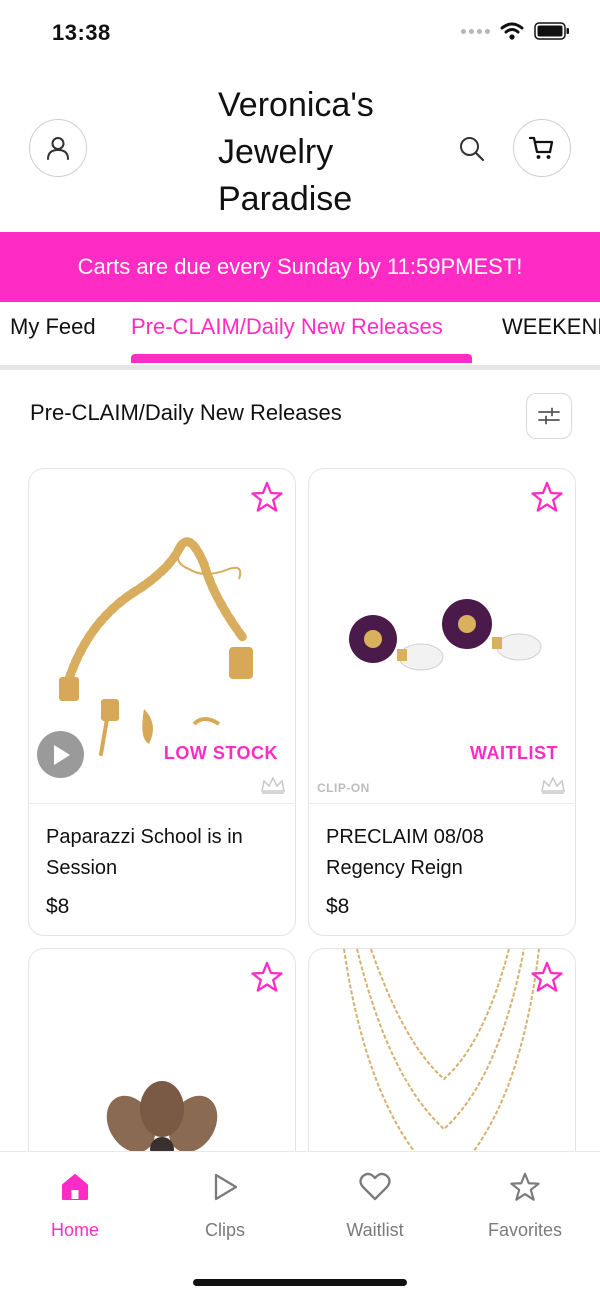 Image resolution: width=600 pixels, height=1299 pixels. What do you see at coordinates (343, 788) in the screenshot?
I see `clip-on-tag: CLIP-ON` at bounding box center [343, 788].